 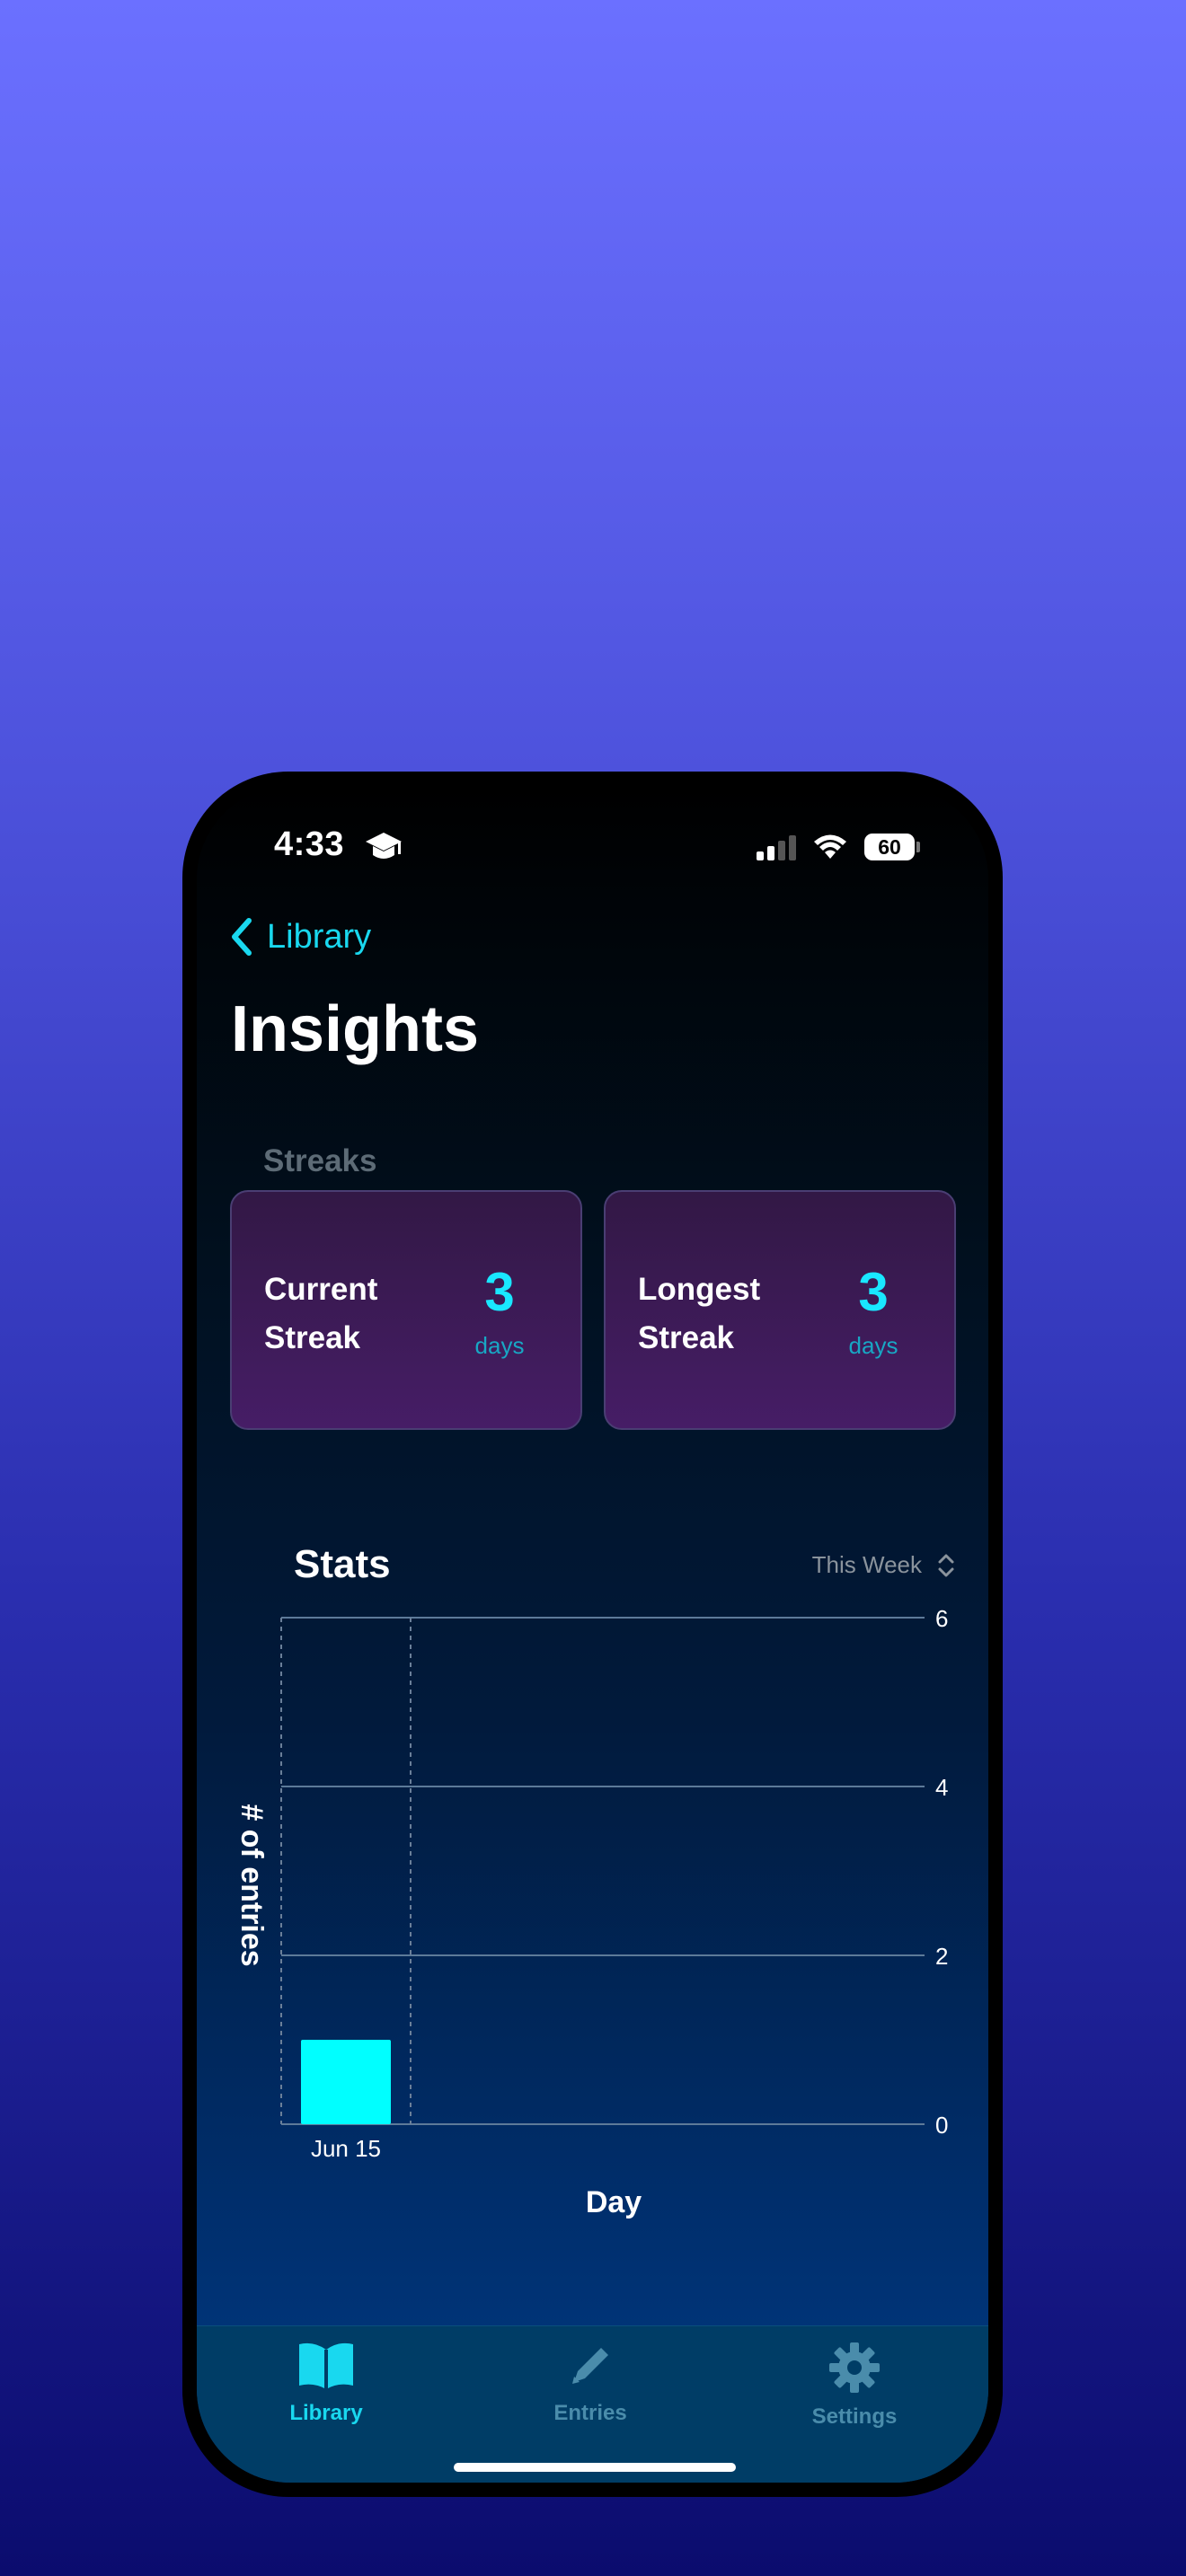 I want to click on tab-entries: Entries, so click(x=590, y=2383).